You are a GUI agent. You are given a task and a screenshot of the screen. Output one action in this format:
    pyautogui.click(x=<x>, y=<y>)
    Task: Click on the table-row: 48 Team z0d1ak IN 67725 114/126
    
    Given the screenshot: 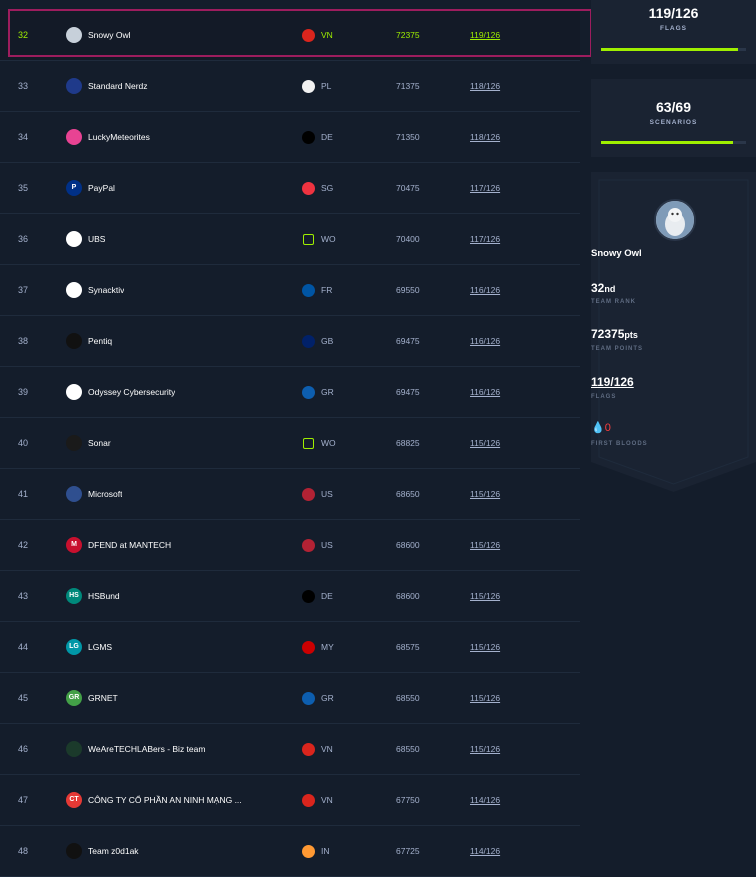 What is the action you would take?
    pyautogui.click(x=290, y=851)
    